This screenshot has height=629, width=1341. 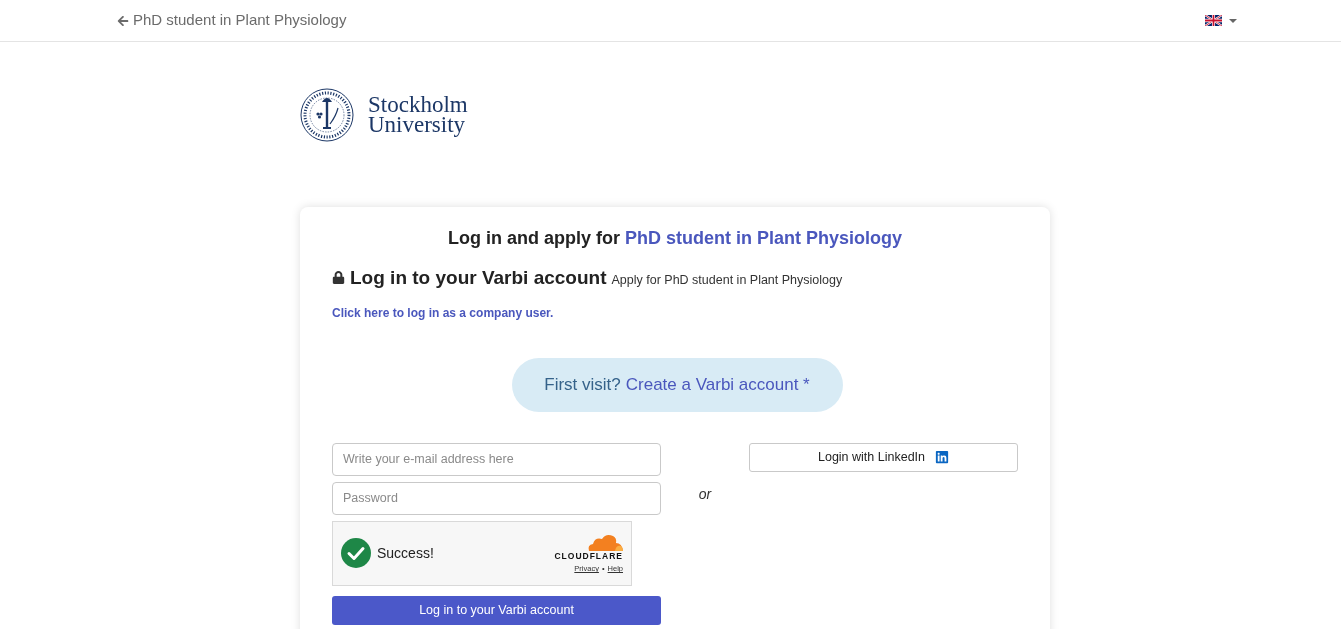 I want to click on section-heading: Log in to your Varbi account, so click(x=478, y=278).